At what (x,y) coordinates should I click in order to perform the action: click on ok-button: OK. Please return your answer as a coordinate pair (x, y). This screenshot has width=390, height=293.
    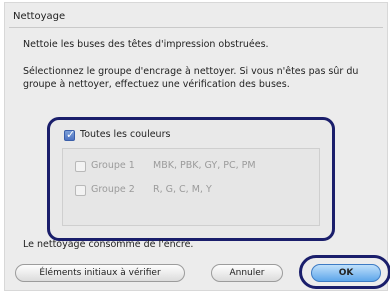
    Looking at the image, I should click on (346, 273).